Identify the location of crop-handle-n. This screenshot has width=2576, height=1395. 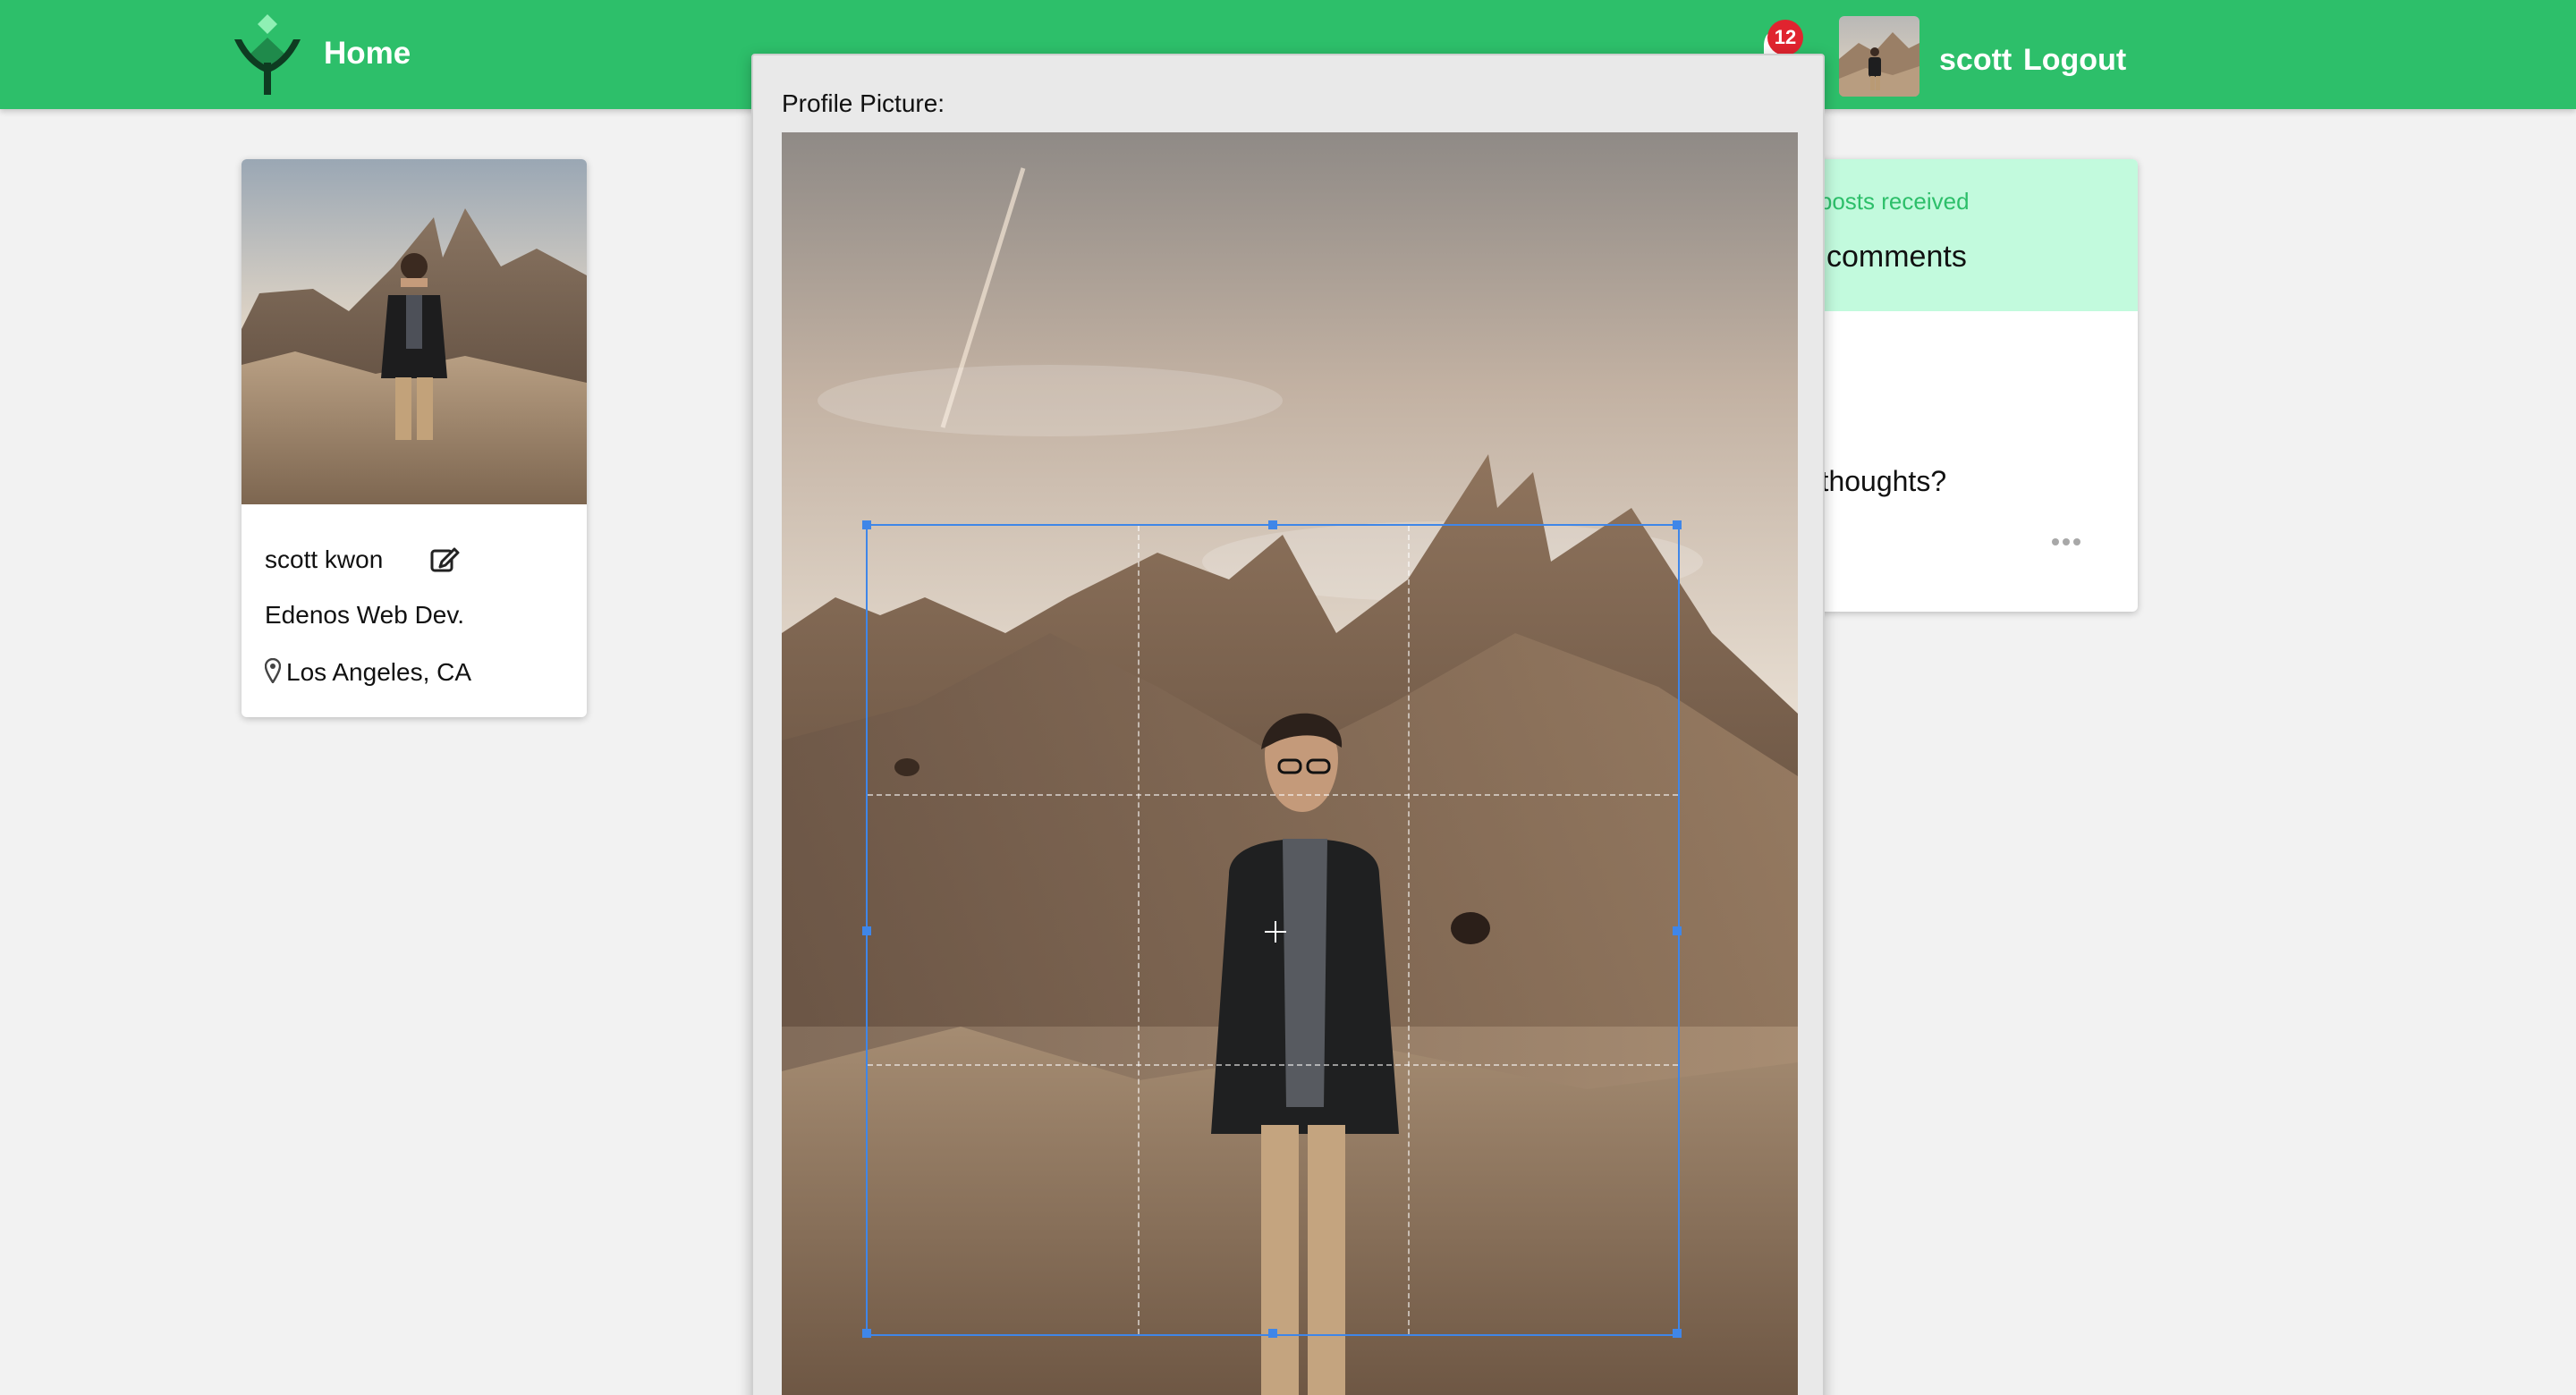
(1272, 524).